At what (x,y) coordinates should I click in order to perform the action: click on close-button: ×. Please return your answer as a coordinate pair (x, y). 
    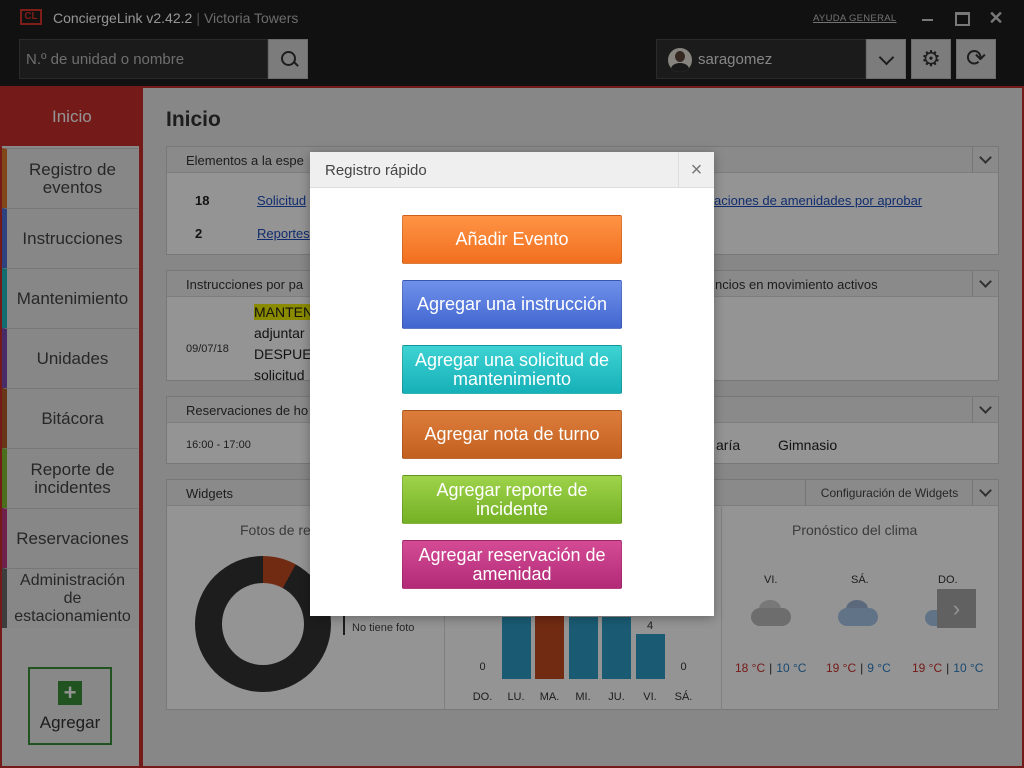
    Looking at the image, I should click on (696, 170).